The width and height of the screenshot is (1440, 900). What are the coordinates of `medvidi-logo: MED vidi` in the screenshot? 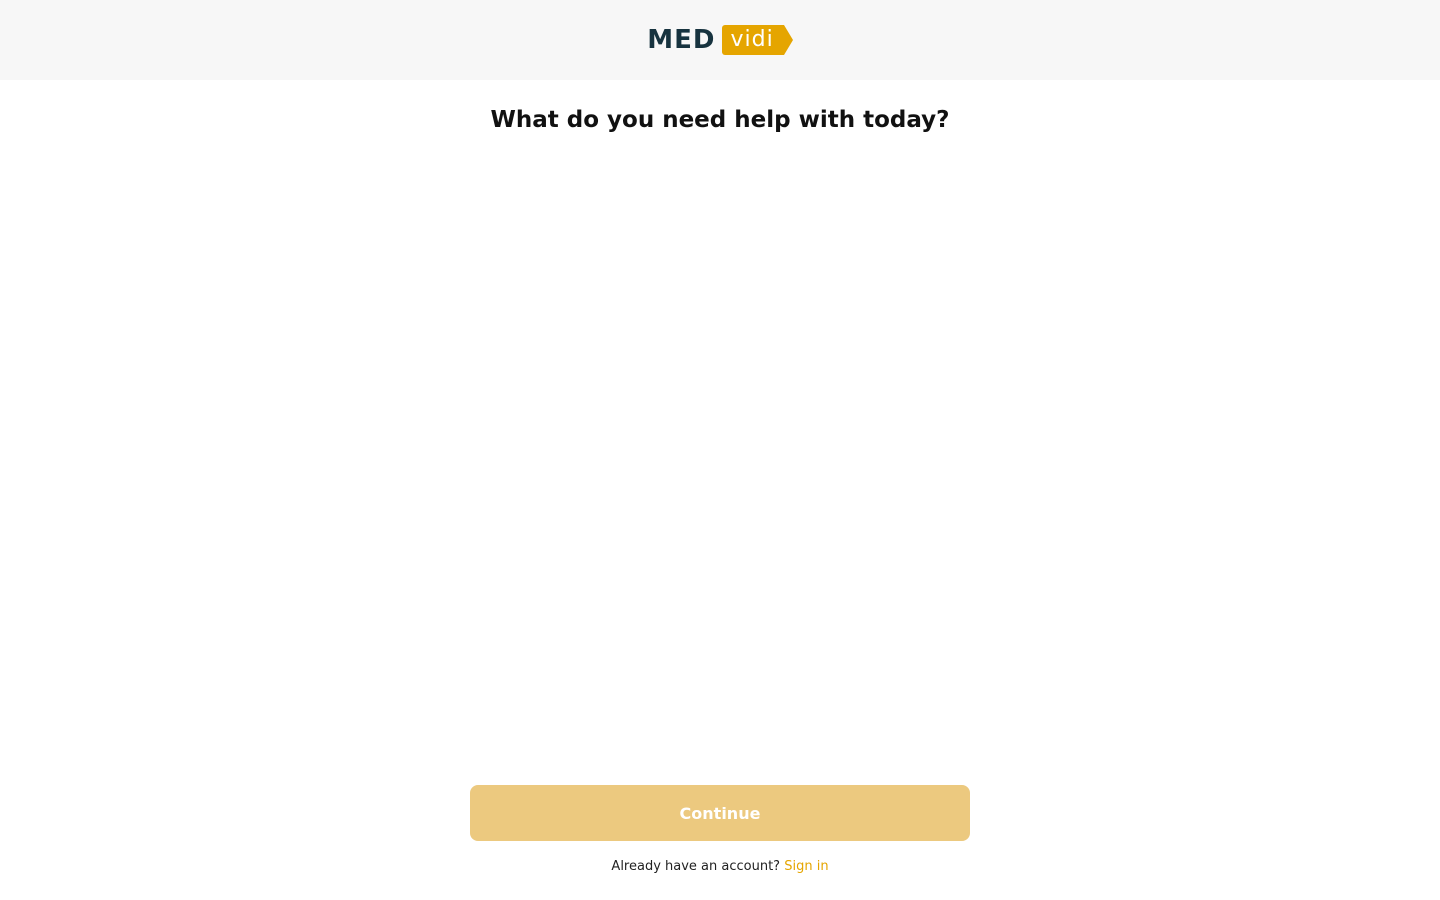 It's located at (720, 40).